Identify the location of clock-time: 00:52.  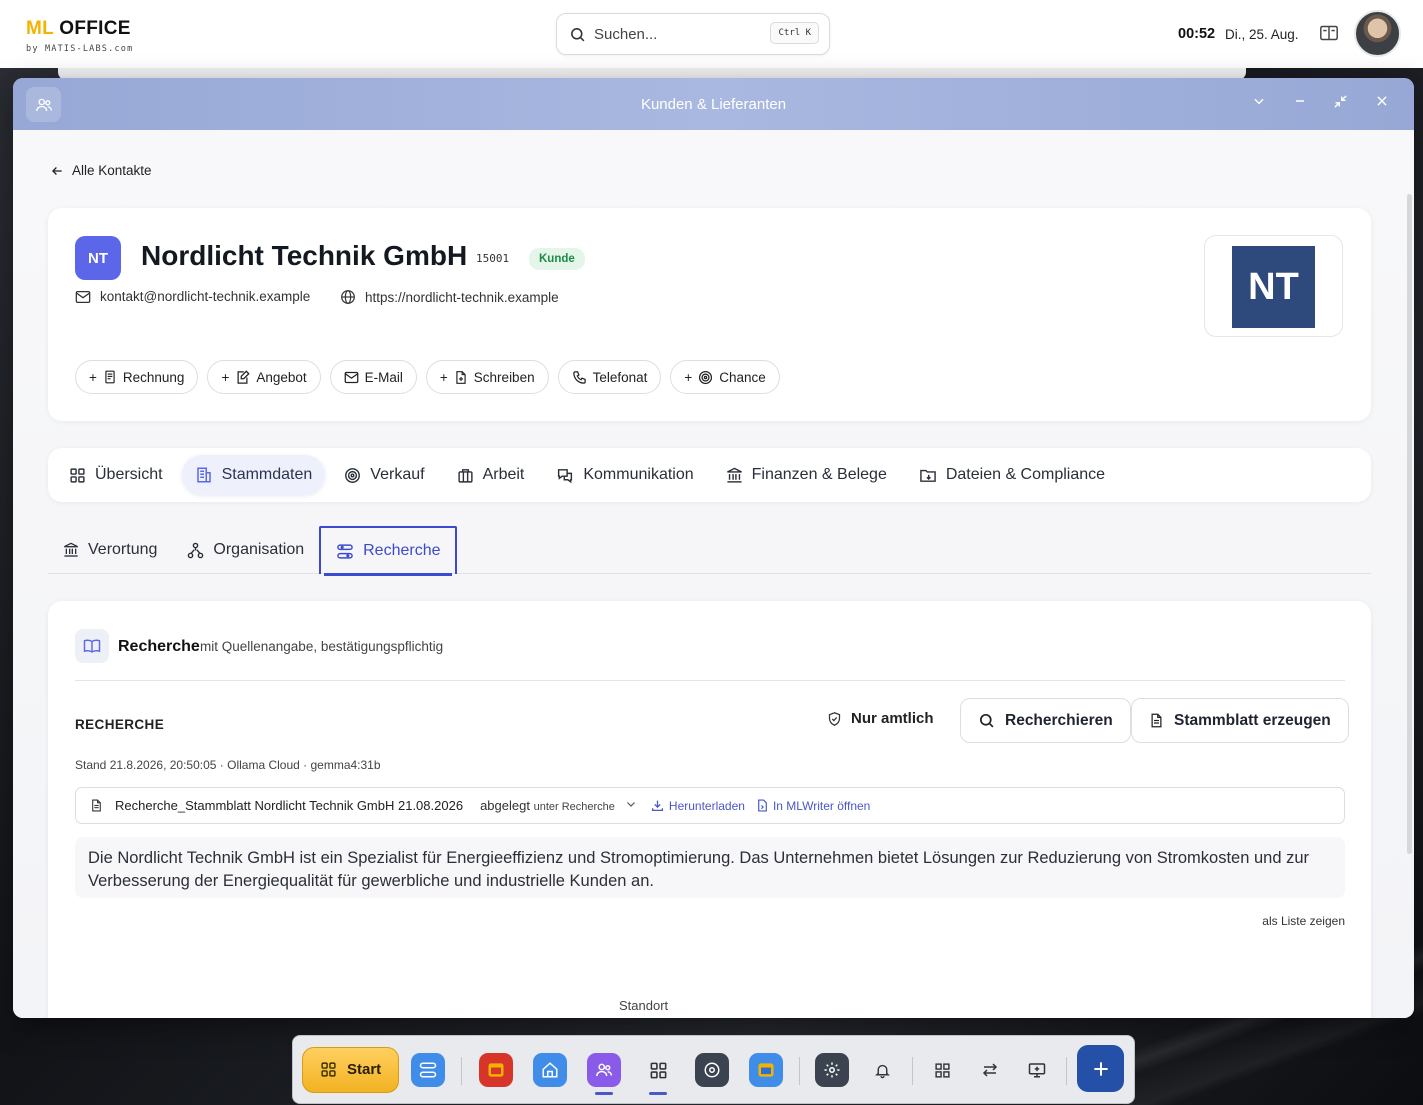
(1197, 34).